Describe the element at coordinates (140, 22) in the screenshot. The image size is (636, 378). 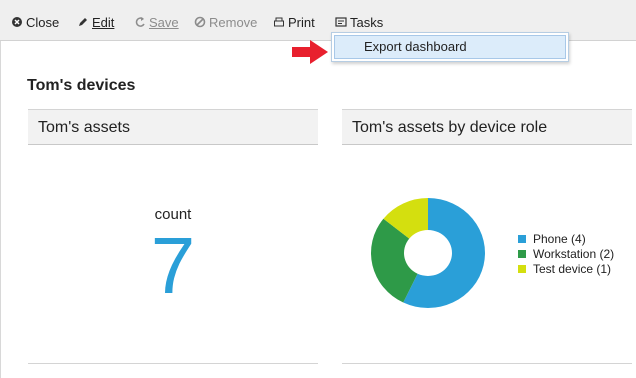
I see `save-arrow-icon` at that location.